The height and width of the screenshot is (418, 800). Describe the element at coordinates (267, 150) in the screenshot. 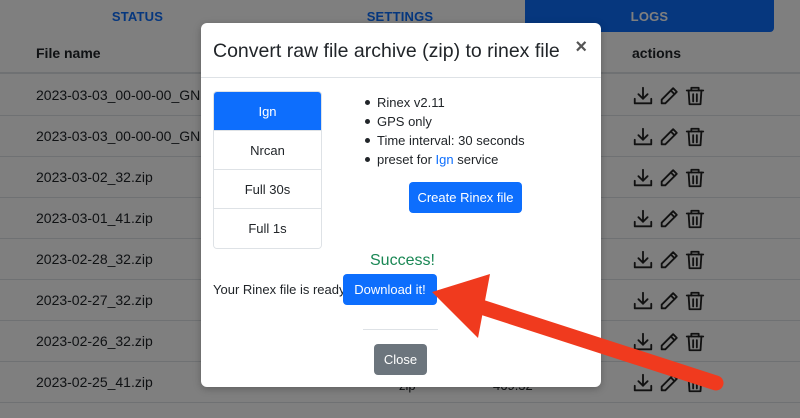

I see `preset-nrcan: Nrcan` at that location.